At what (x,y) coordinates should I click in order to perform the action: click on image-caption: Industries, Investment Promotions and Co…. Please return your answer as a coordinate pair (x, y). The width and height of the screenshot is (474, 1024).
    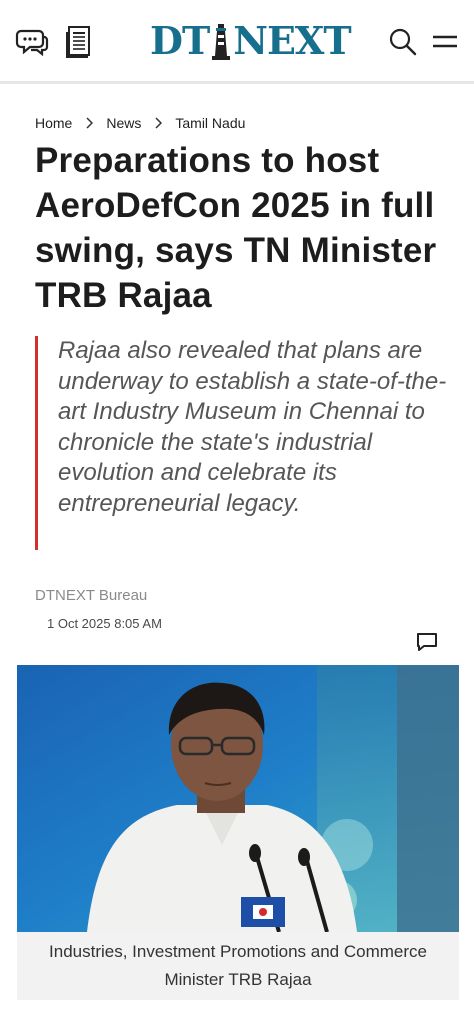
    Looking at the image, I should click on (238, 965).